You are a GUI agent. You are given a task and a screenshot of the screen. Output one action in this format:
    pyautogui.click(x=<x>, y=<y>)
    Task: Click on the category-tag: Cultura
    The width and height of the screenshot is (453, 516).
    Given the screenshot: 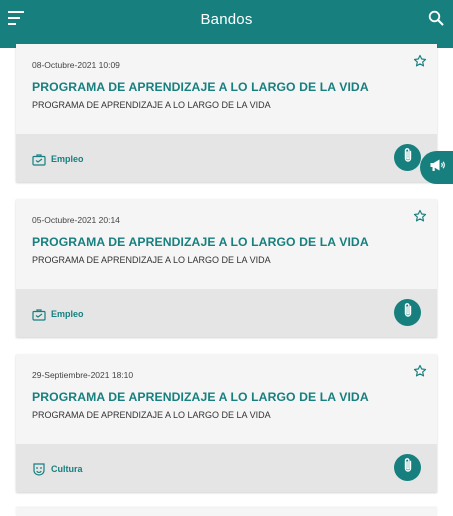 What is the action you would take?
    pyautogui.click(x=57, y=469)
    